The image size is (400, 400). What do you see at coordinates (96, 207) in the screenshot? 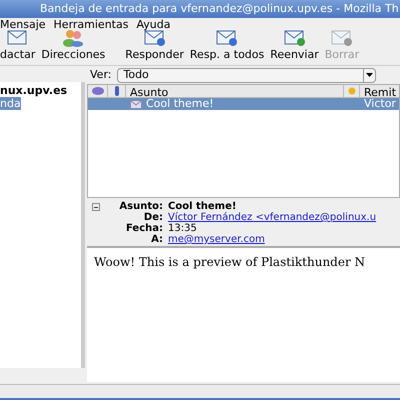
I see `collapse-icon` at bounding box center [96, 207].